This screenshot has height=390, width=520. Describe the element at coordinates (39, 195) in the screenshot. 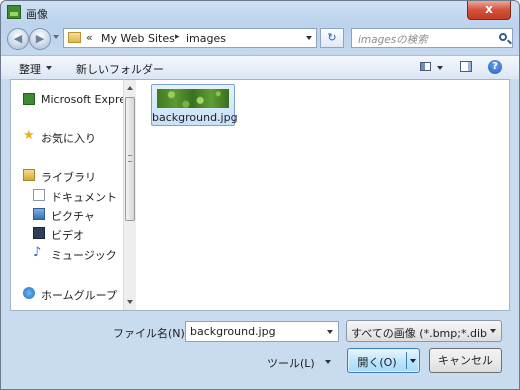

I see `documents-icon` at that location.